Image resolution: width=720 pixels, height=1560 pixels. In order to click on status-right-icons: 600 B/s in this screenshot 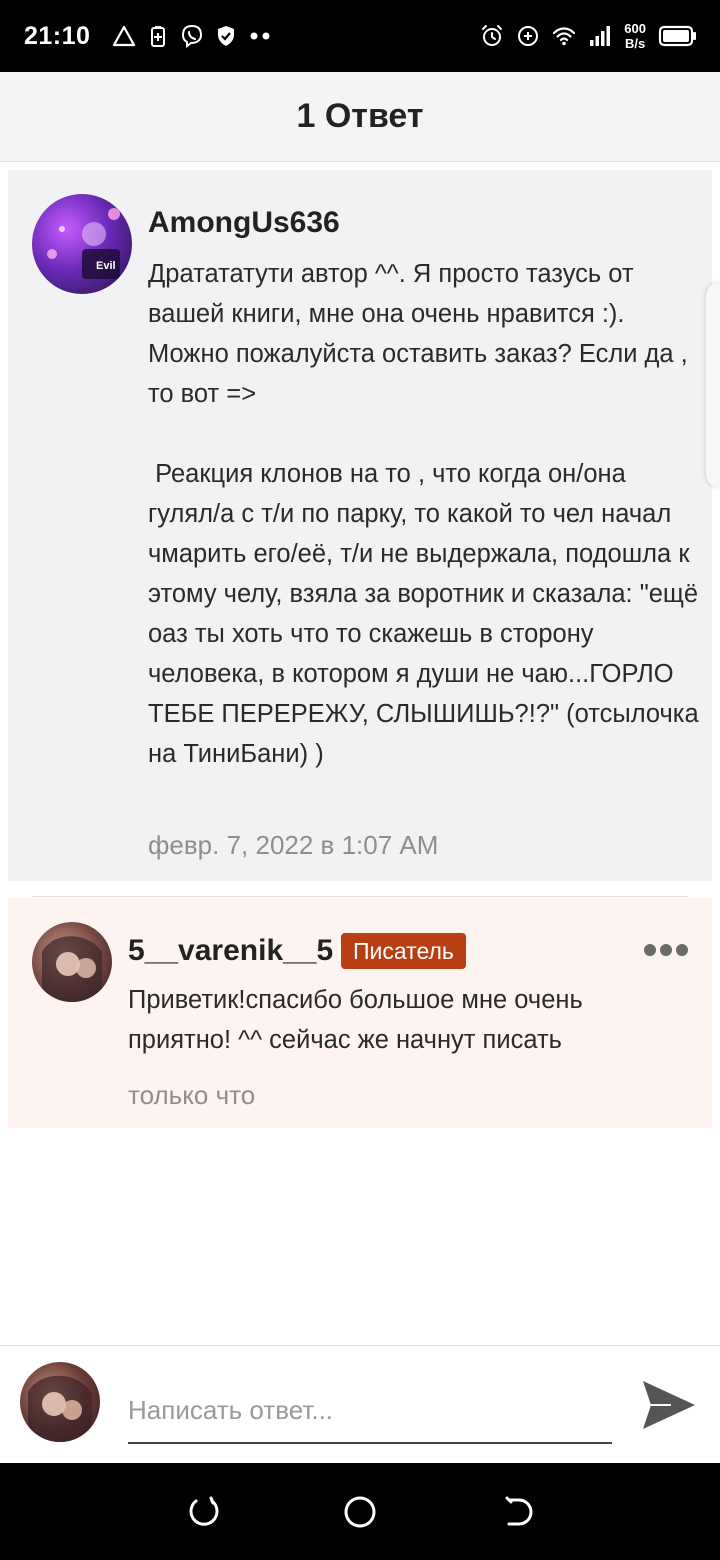, I will do `click(589, 36)`.